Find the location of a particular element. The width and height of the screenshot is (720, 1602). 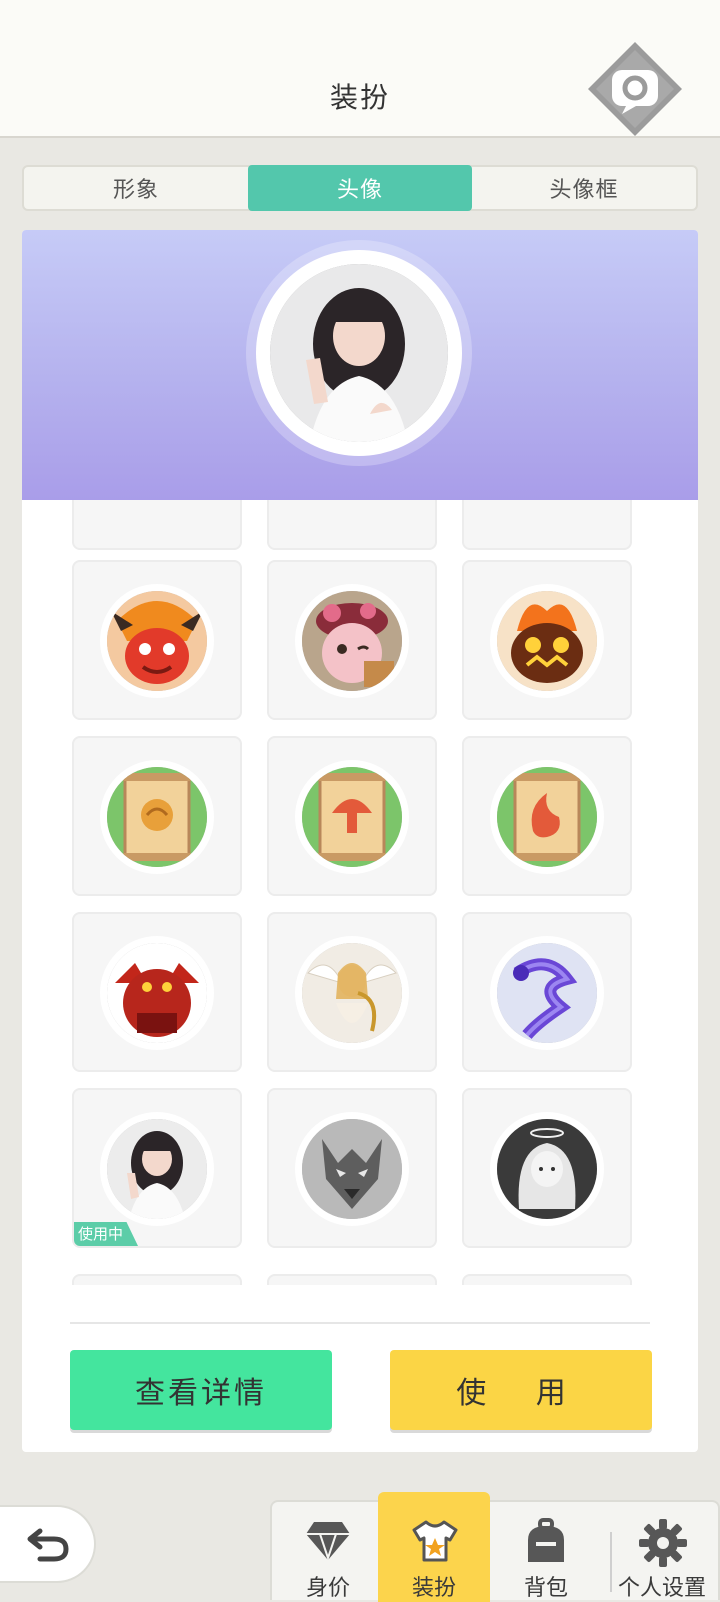

use-button: 使 用 is located at coordinates (521, 1390).